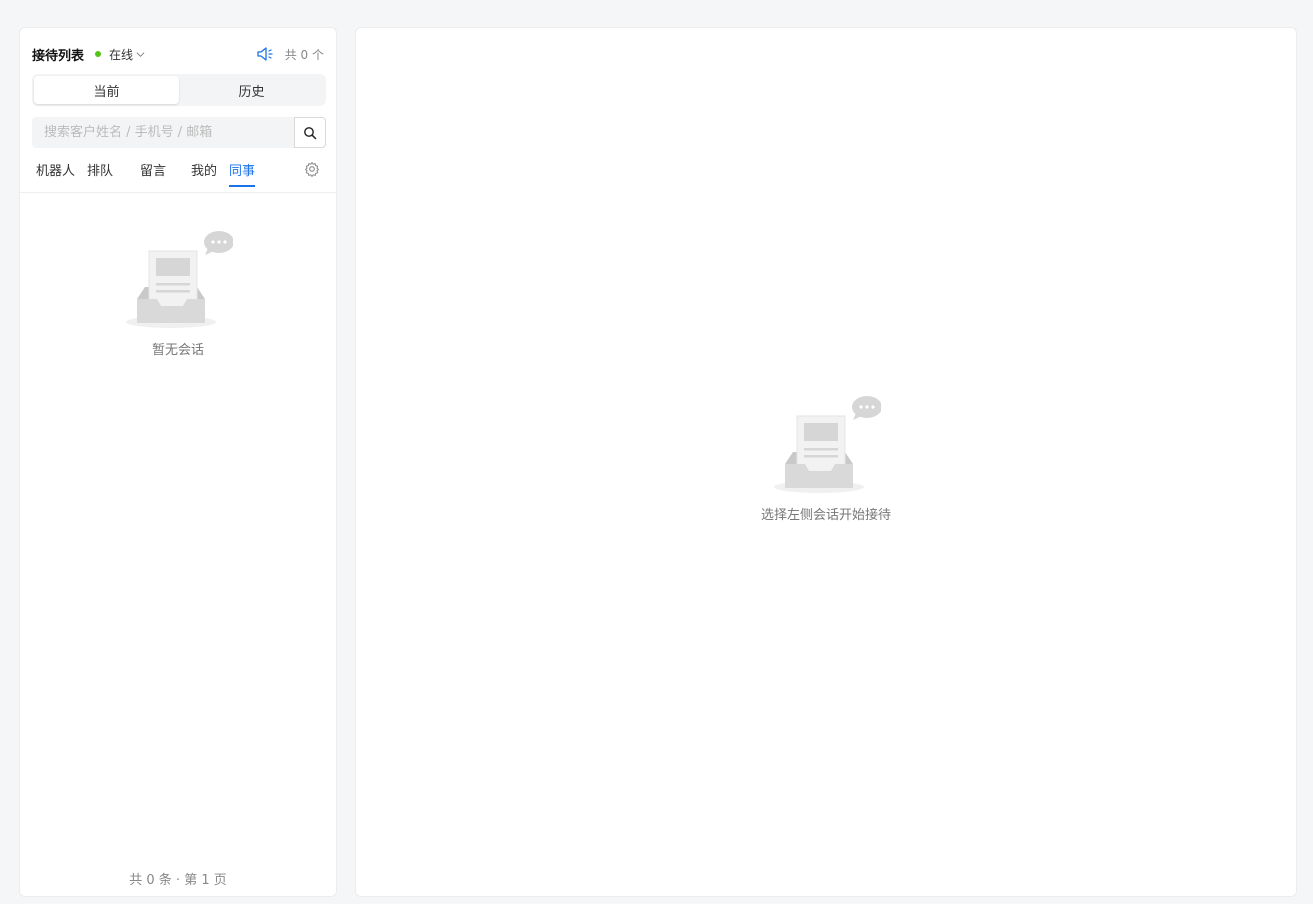 This screenshot has height=904, width=1313. I want to click on filter-tabs: 机器人 排队 留言 我的 同事, so click(178, 175).